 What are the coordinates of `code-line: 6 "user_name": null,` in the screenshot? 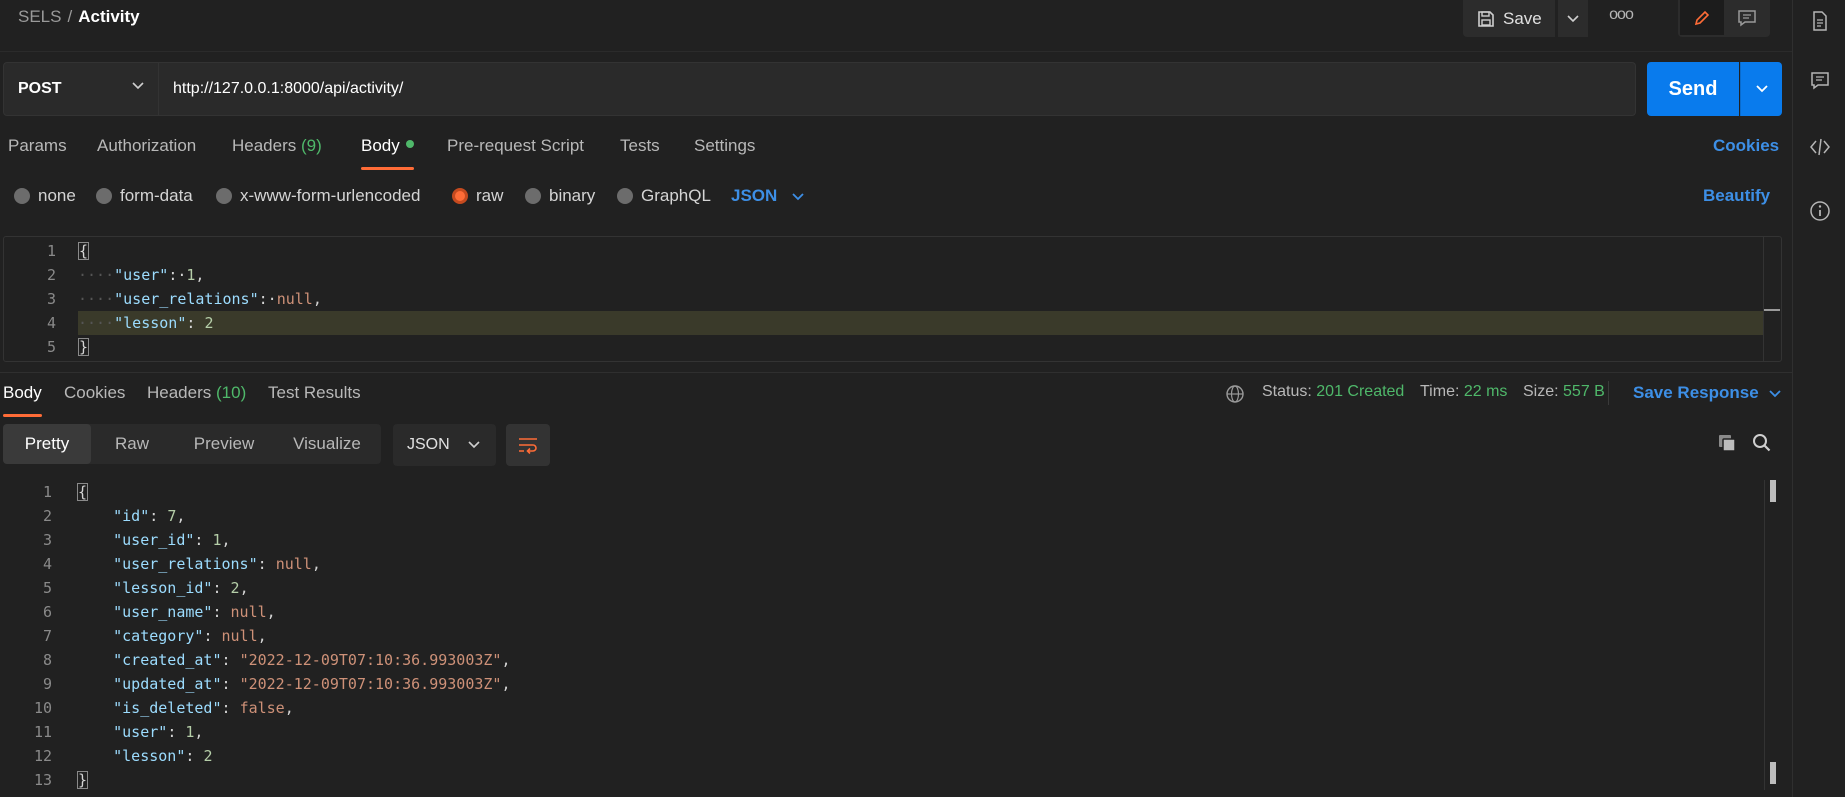 It's located at (891, 612).